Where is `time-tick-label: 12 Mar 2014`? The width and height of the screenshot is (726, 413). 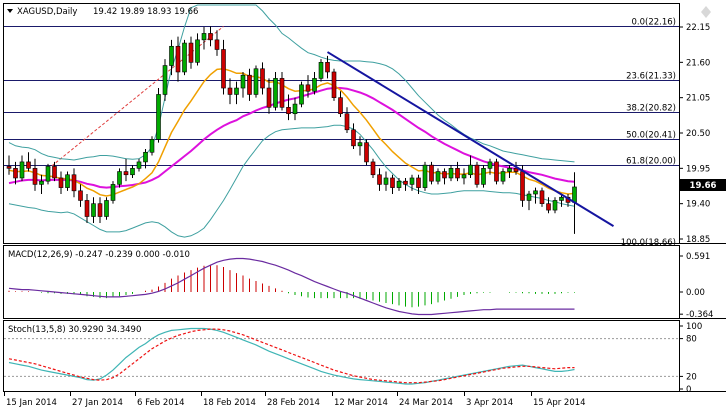 time-tick-label: 12 Mar 2014 is located at coordinates (361, 403).